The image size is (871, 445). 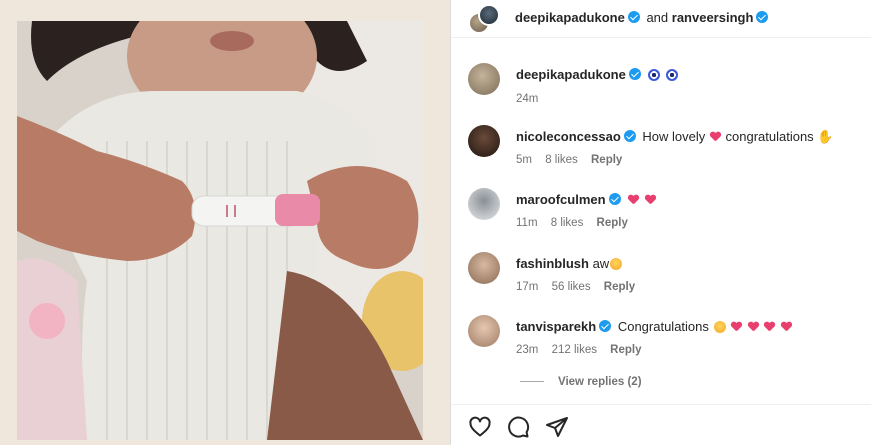 I want to click on comment-text: Congratulations, so click(x=663, y=326).